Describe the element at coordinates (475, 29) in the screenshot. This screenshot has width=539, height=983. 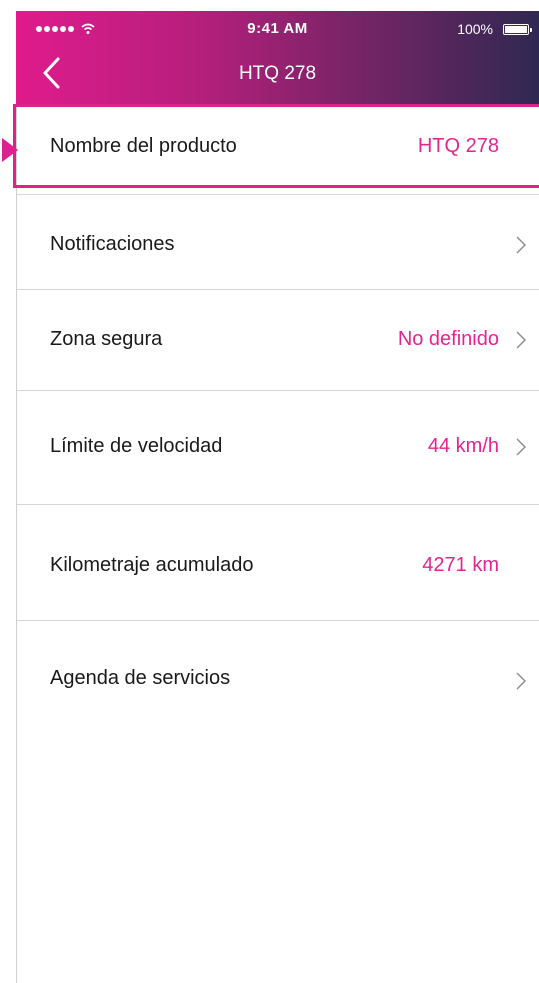
I see `battery-percent: 100%` at that location.